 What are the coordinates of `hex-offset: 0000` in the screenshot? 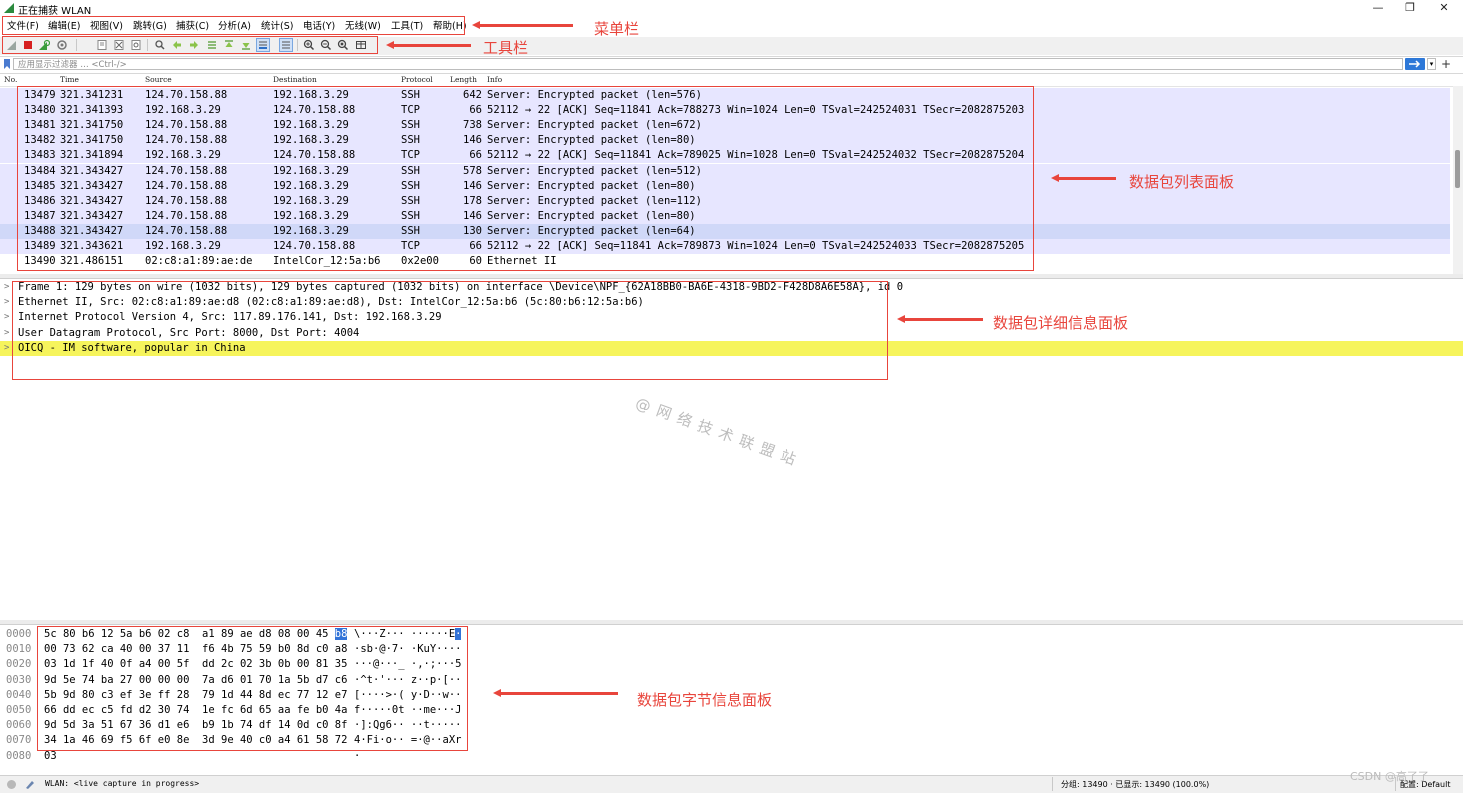 It's located at (19, 634).